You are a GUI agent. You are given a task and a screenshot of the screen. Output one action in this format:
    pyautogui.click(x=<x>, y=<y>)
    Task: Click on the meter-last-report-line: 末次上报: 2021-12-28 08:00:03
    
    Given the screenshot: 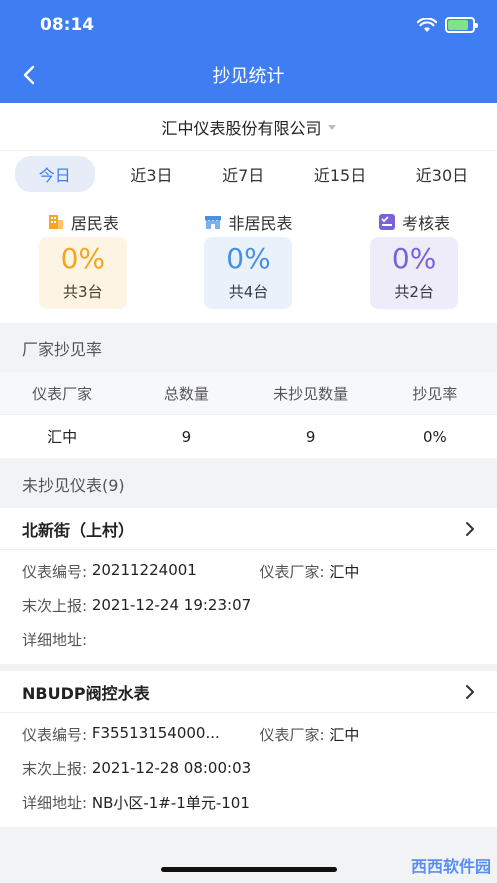 What is the action you would take?
    pyautogui.click(x=248, y=768)
    